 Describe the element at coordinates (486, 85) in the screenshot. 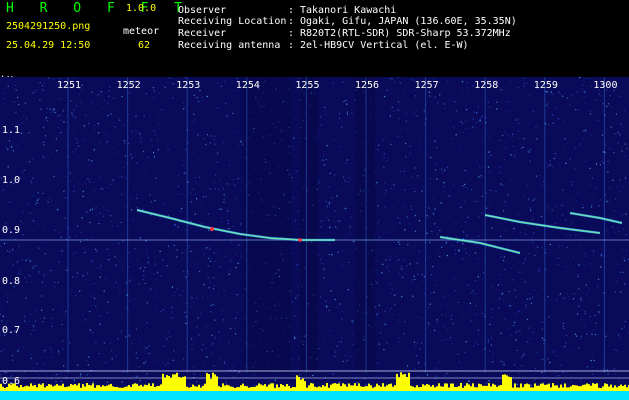

I see `x-tick-label: 1258` at that location.